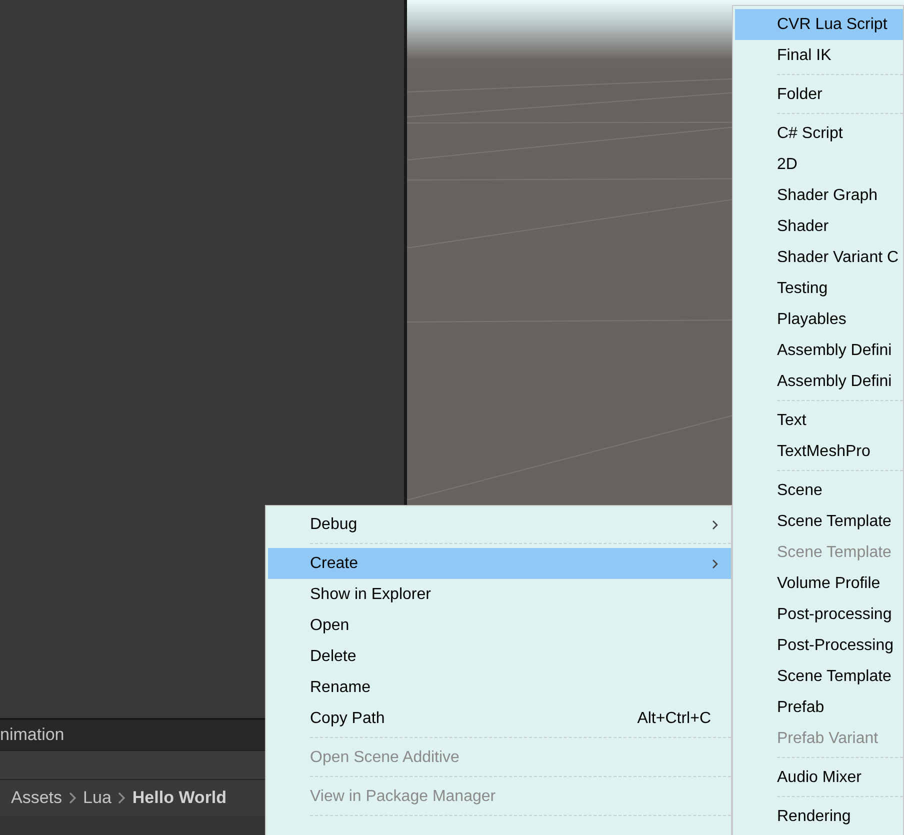 Image resolution: width=904 pixels, height=835 pixels. Describe the element at coordinates (819, 614) in the screenshot. I see `menu-item: Post-processing` at that location.